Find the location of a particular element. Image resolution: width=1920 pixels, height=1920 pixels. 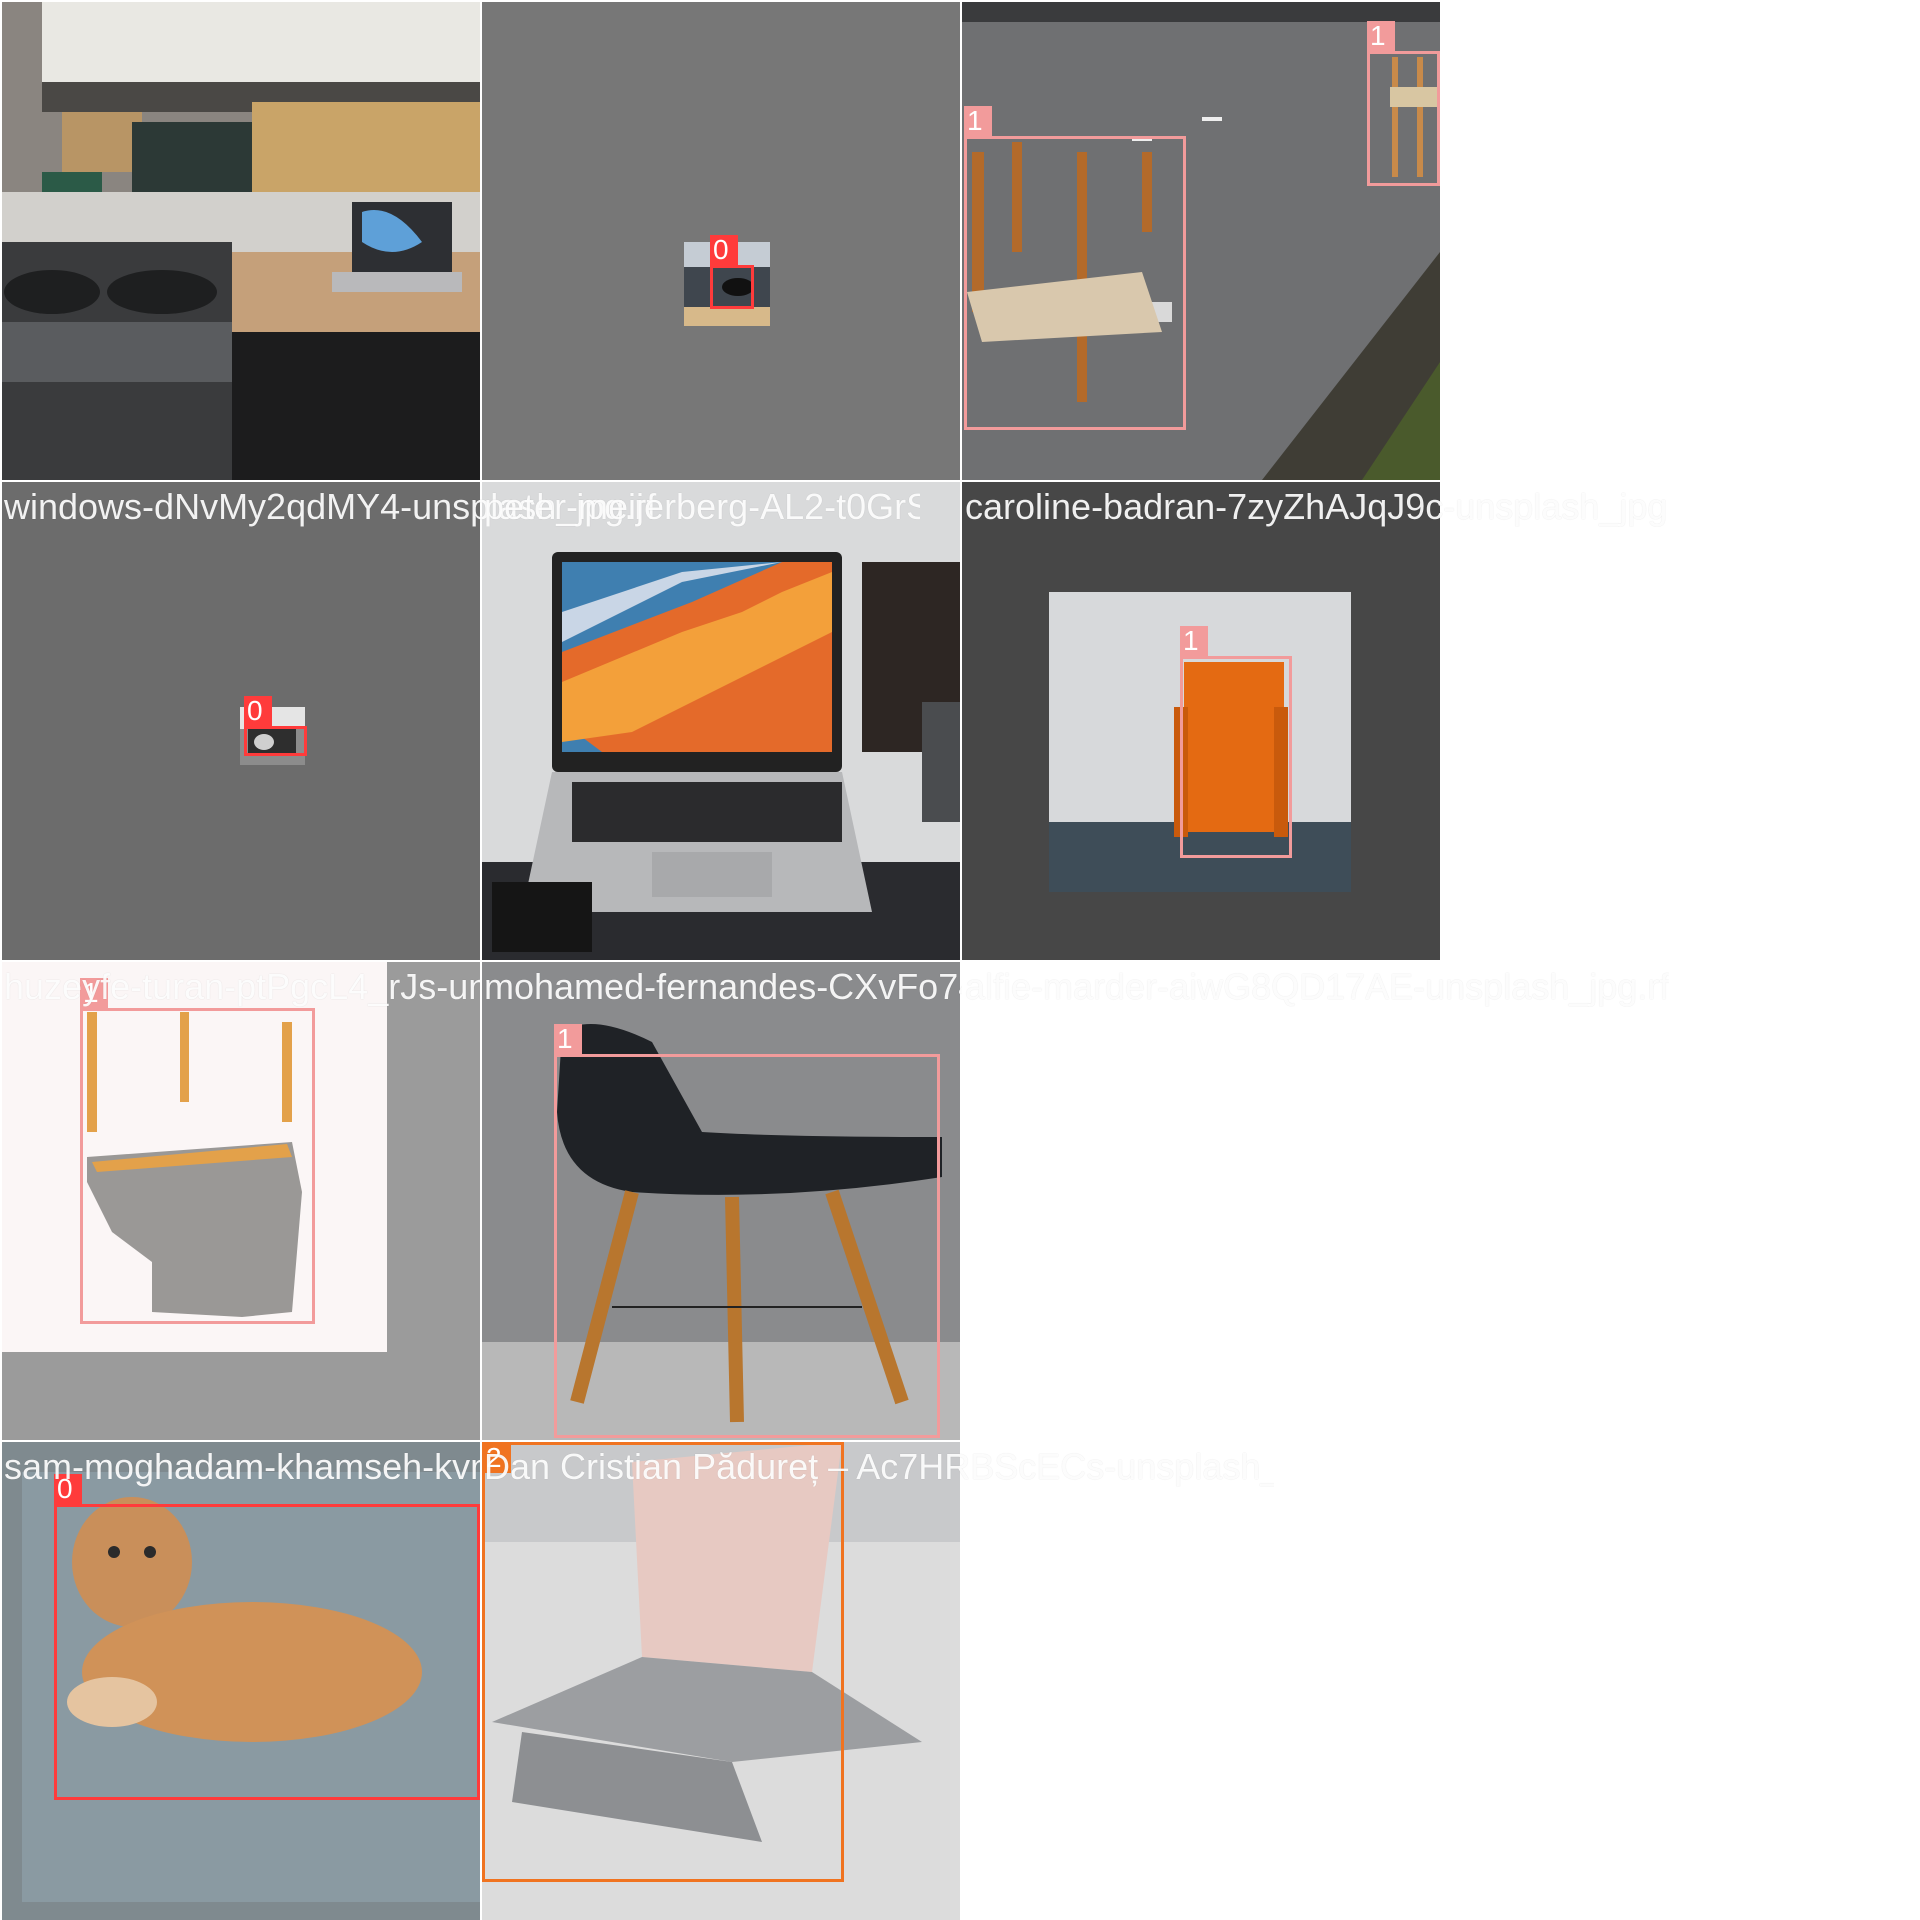

tile-small-cat-photo-1: 0 is located at coordinates (721, 241).